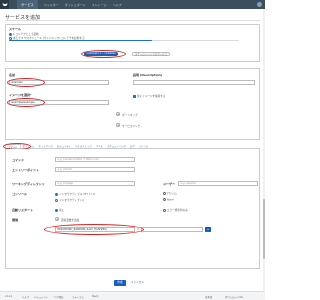 The image size is (320, 300). I want to click on env-value-input, so click(172, 229).